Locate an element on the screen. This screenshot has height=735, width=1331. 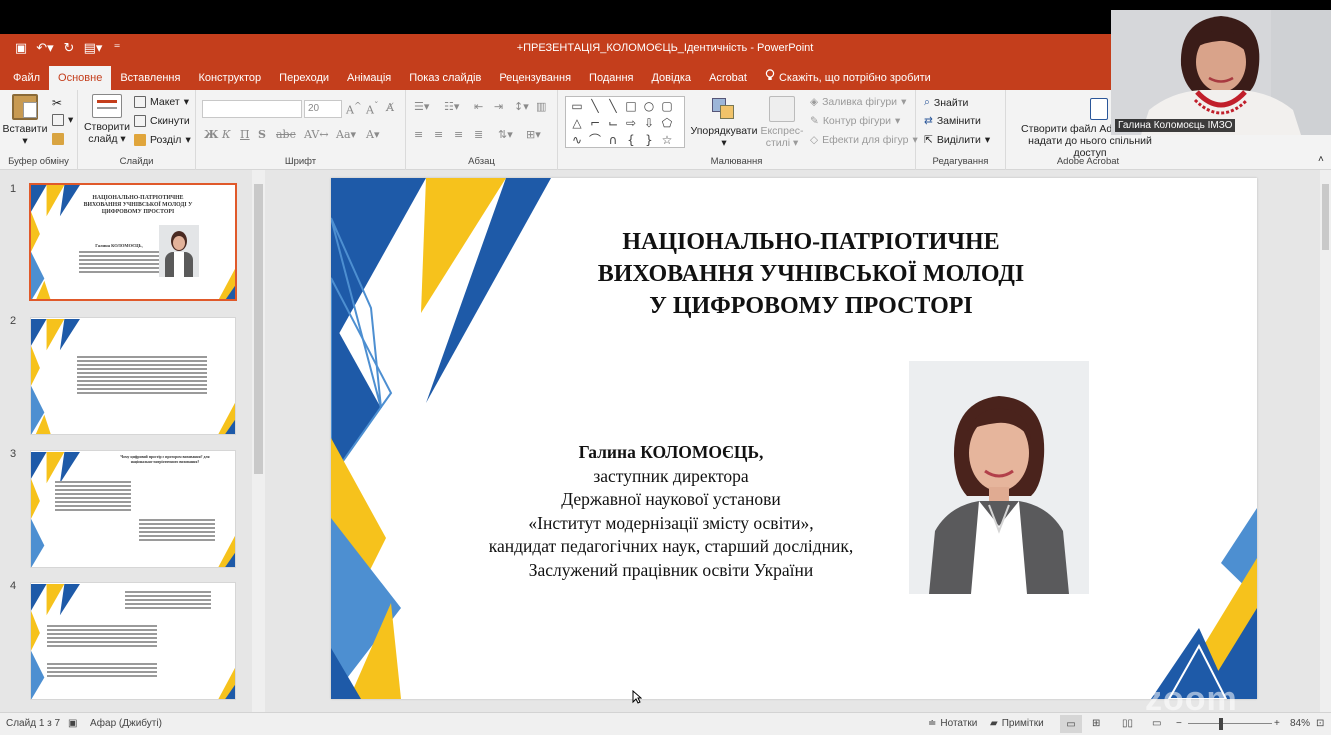
line-shape-icon: ╲ is located at coordinates (595, 106).